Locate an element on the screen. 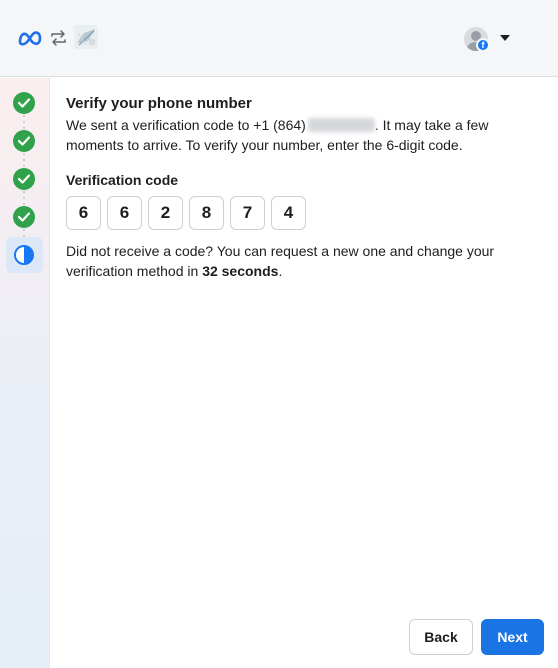 The height and width of the screenshot is (668, 558). verification-code-label: Verification code is located at coordinates (122, 180).